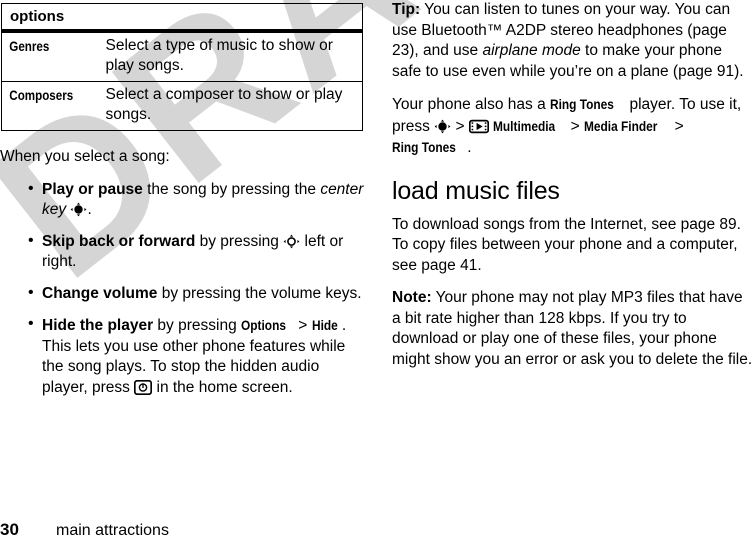  What do you see at coordinates (469, 147) in the screenshot?
I see `ringtones-text-tail: .` at bounding box center [469, 147].